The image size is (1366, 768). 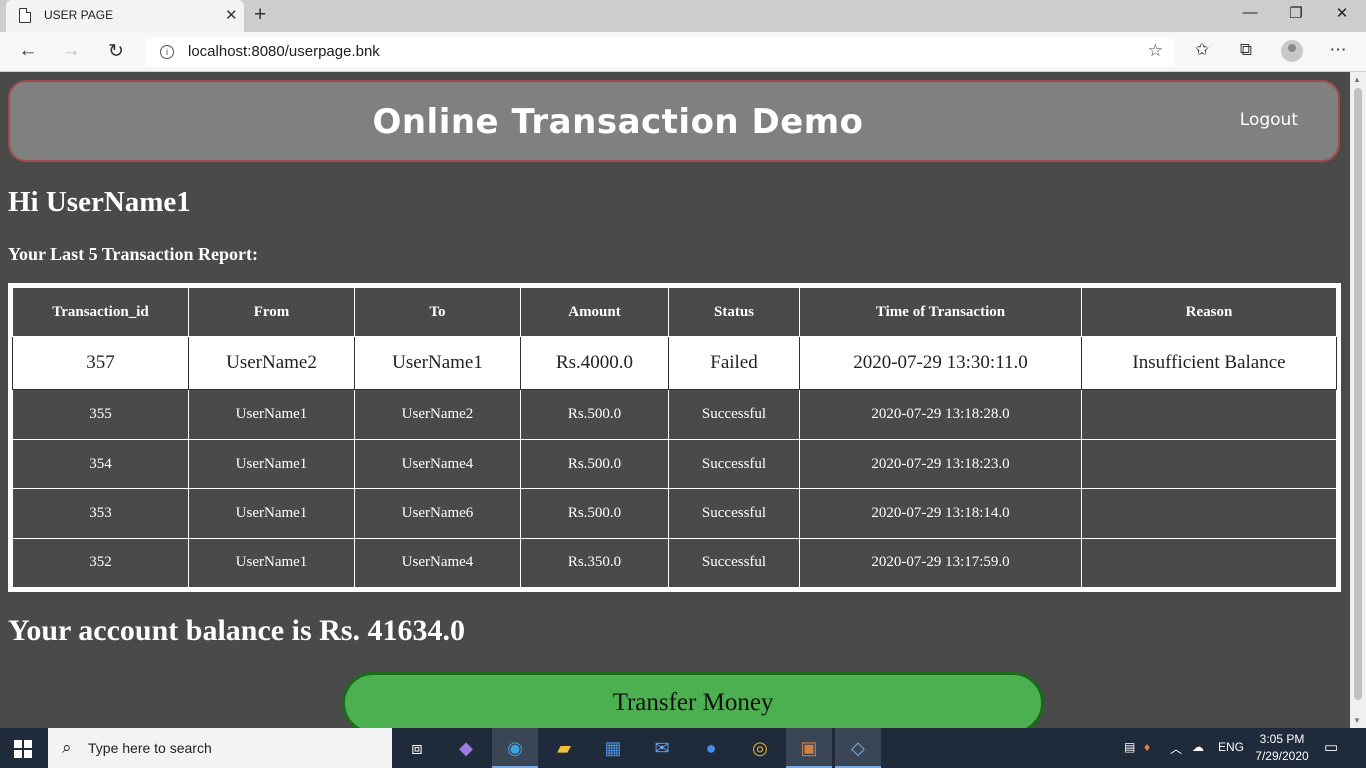 What do you see at coordinates (133, 254) in the screenshot?
I see `report-heading: Your Last 5 Transaction Report:` at bounding box center [133, 254].